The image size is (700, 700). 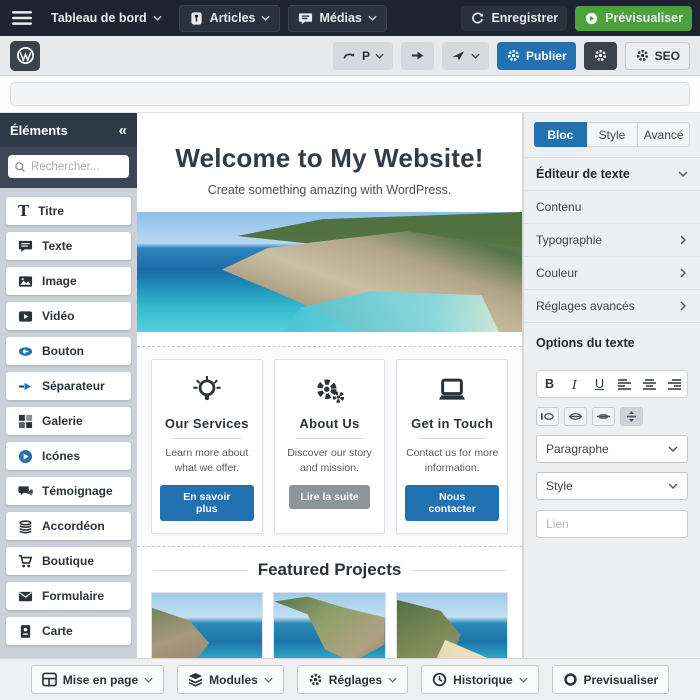 I want to click on float-toolbar, so click(x=612, y=416).